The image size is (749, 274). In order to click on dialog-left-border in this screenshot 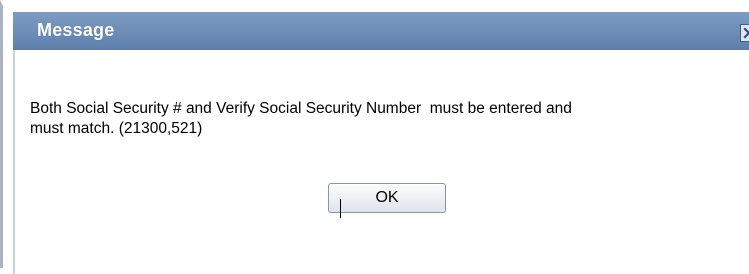, I will do `click(14, 162)`.